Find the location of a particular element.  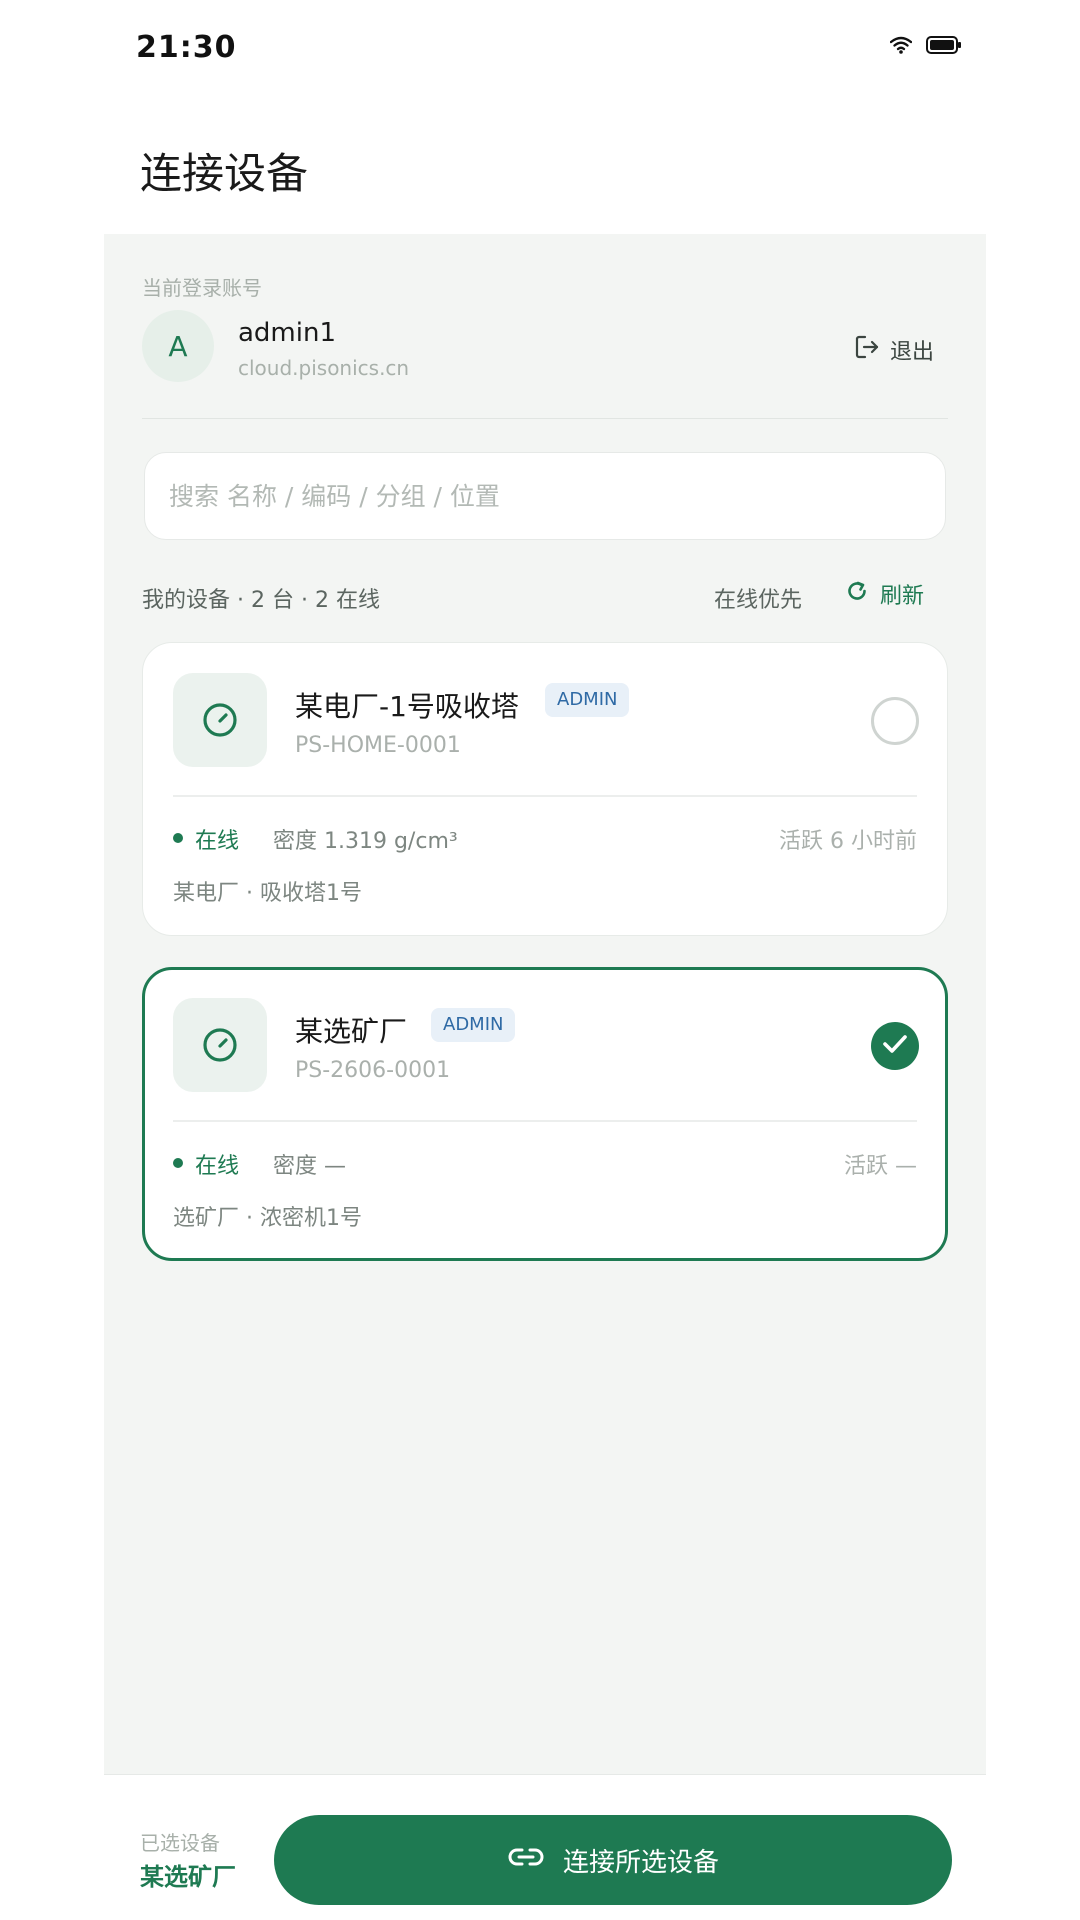

account-name: admin1 is located at coordinates (287, 333).